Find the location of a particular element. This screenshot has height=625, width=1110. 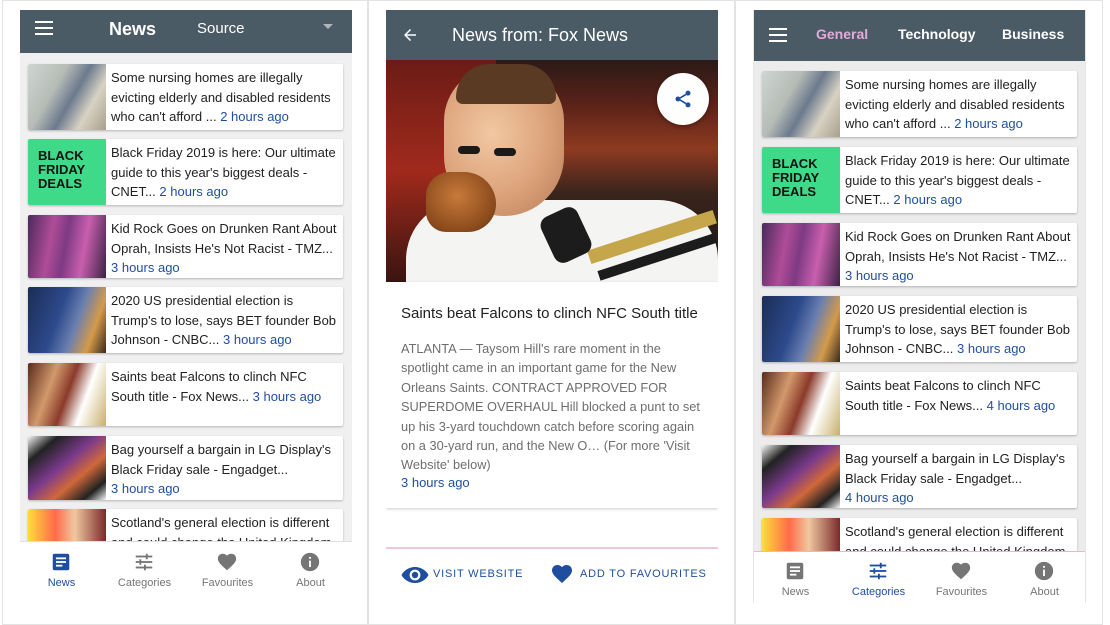

tab-technology: Technology is located at coordinates (937, 34).